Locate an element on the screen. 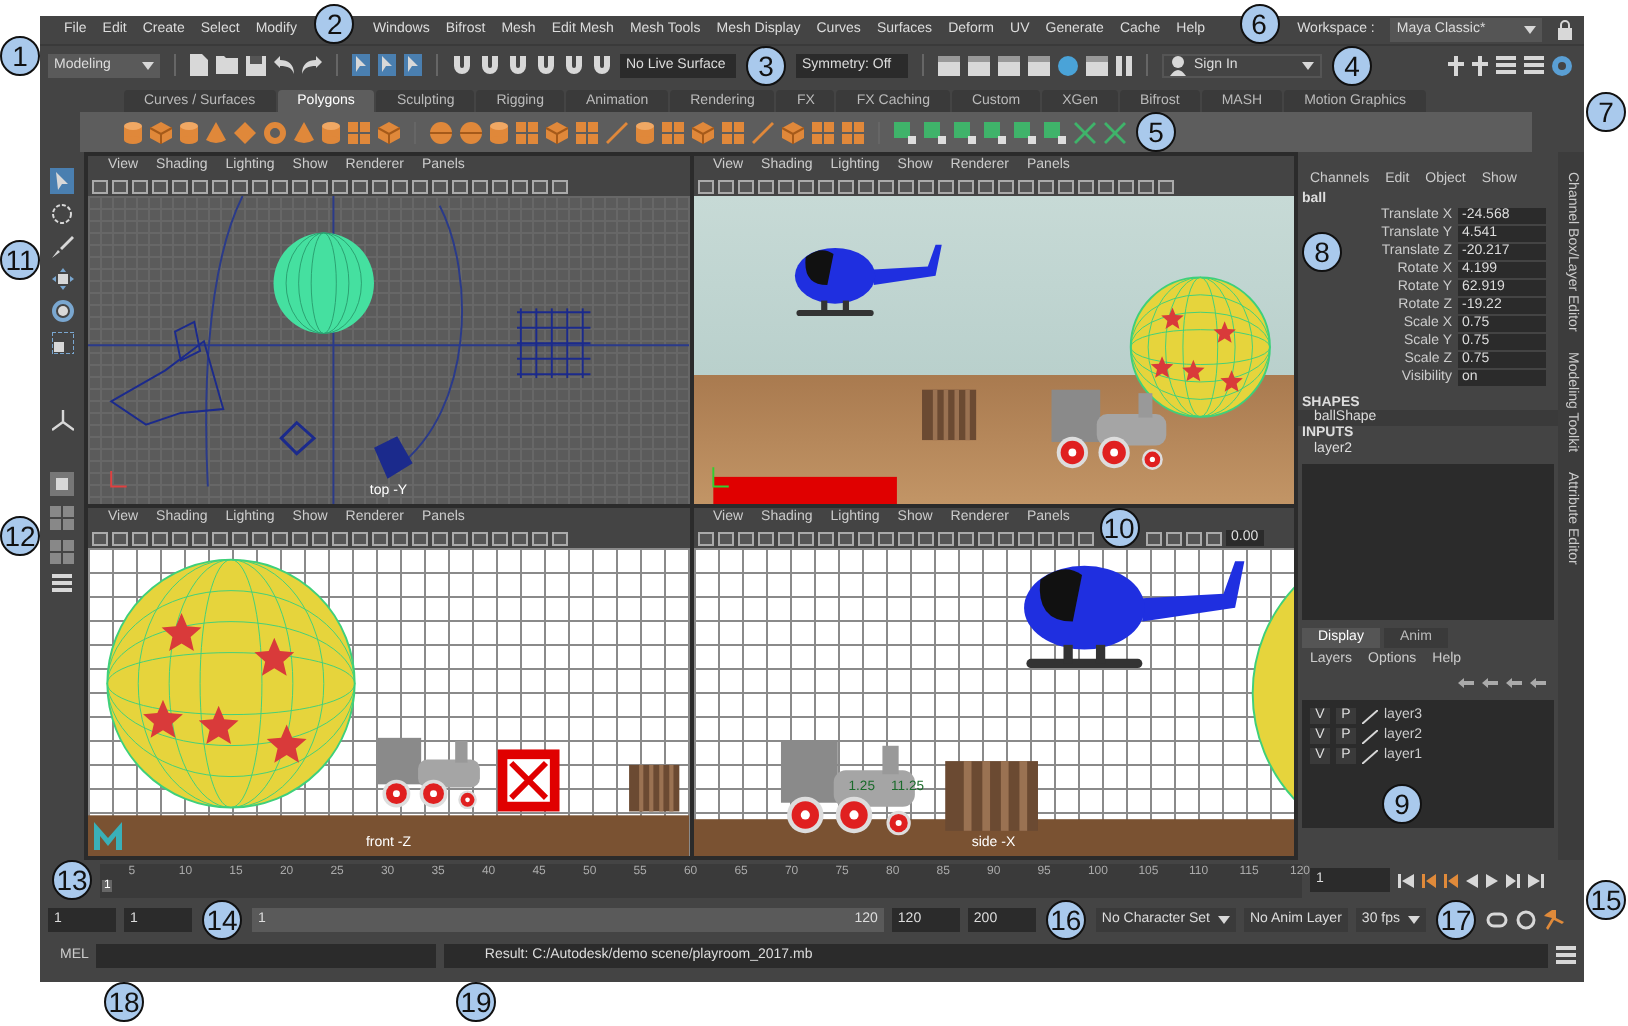 This screenshot has width=1628, height=1026. redo-icon is located at coordinates (312, 65).